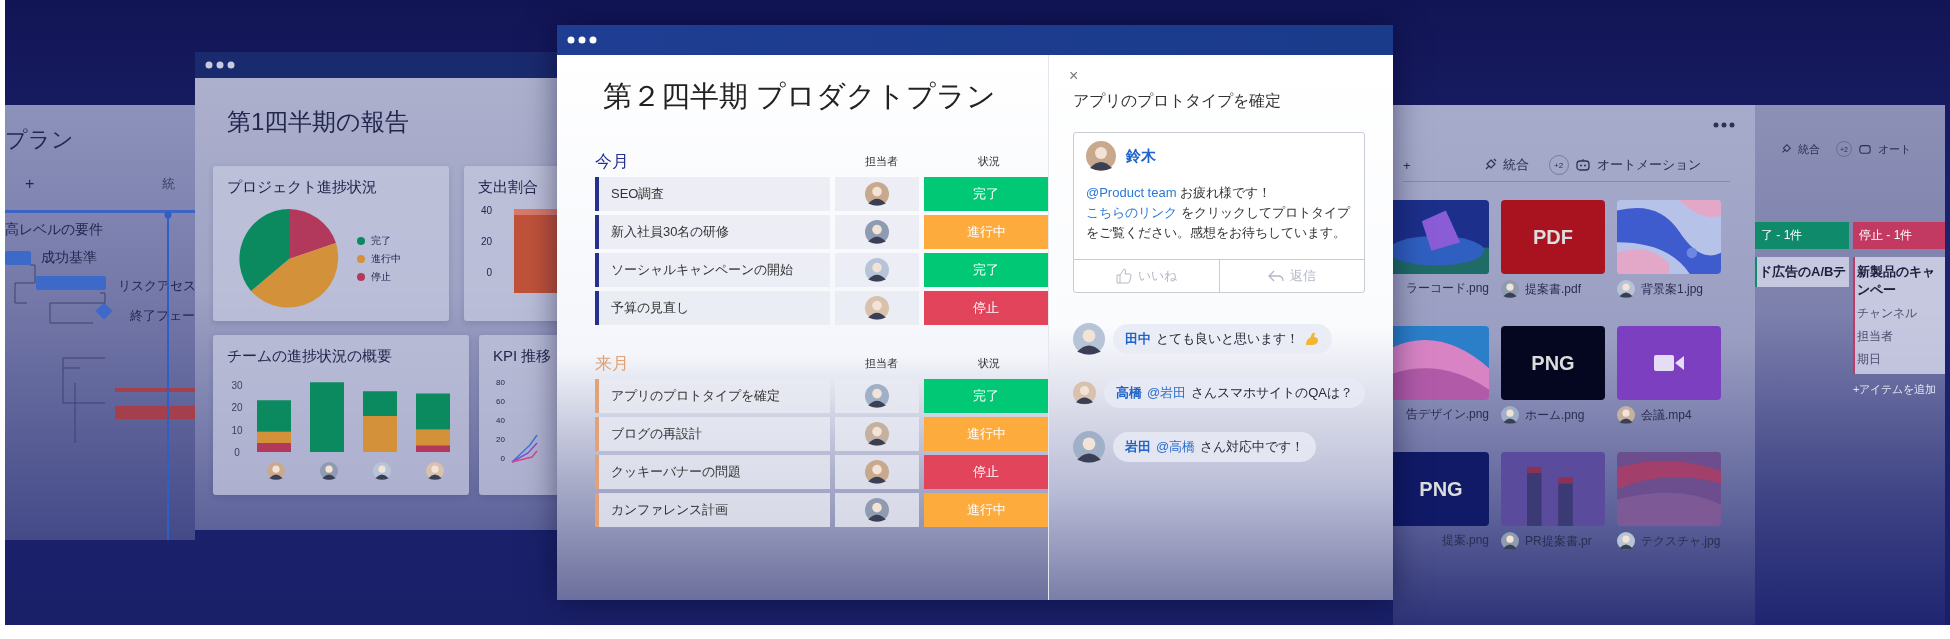 The height and width of the screenshot is (639, 1950). Describe the element at coordinates (1672, 289) in the screenshot. I see `file-name: 背景案1.jpg` at that location.